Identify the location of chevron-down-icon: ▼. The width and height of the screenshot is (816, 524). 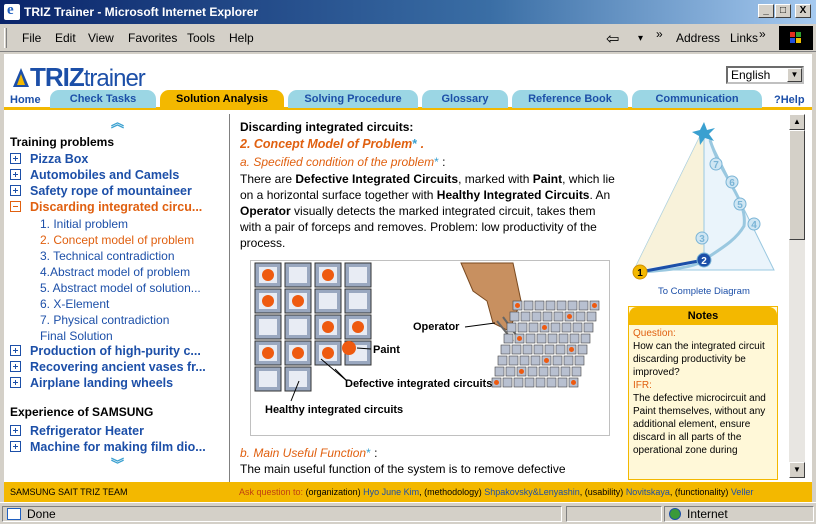
(794, 75).